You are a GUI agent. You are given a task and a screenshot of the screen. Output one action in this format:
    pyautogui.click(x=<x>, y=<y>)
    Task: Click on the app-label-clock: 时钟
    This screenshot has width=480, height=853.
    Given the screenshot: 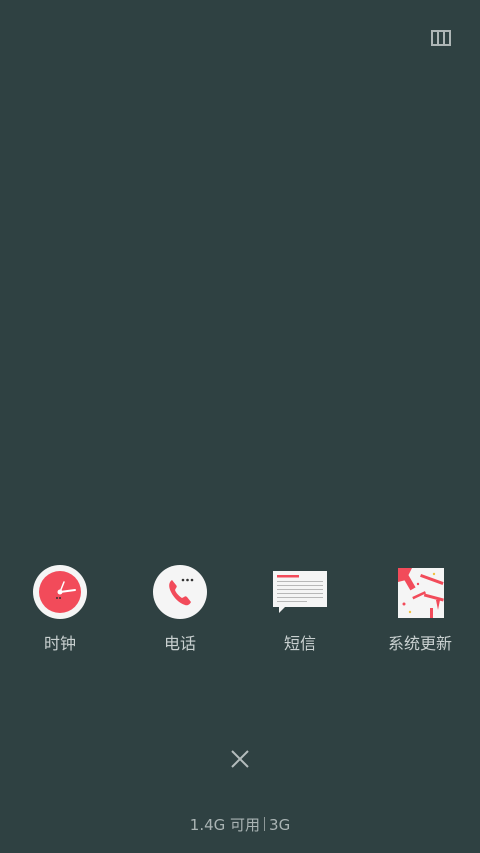 What is the action you would take?
    pyautogui.click(x=59, y=643)
    